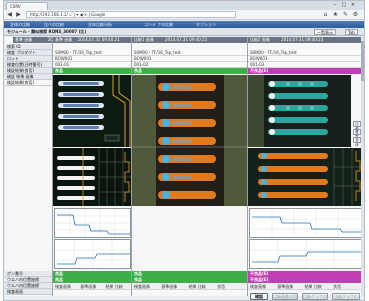  I want to click on minimize-icon: –, so click(335, 5).